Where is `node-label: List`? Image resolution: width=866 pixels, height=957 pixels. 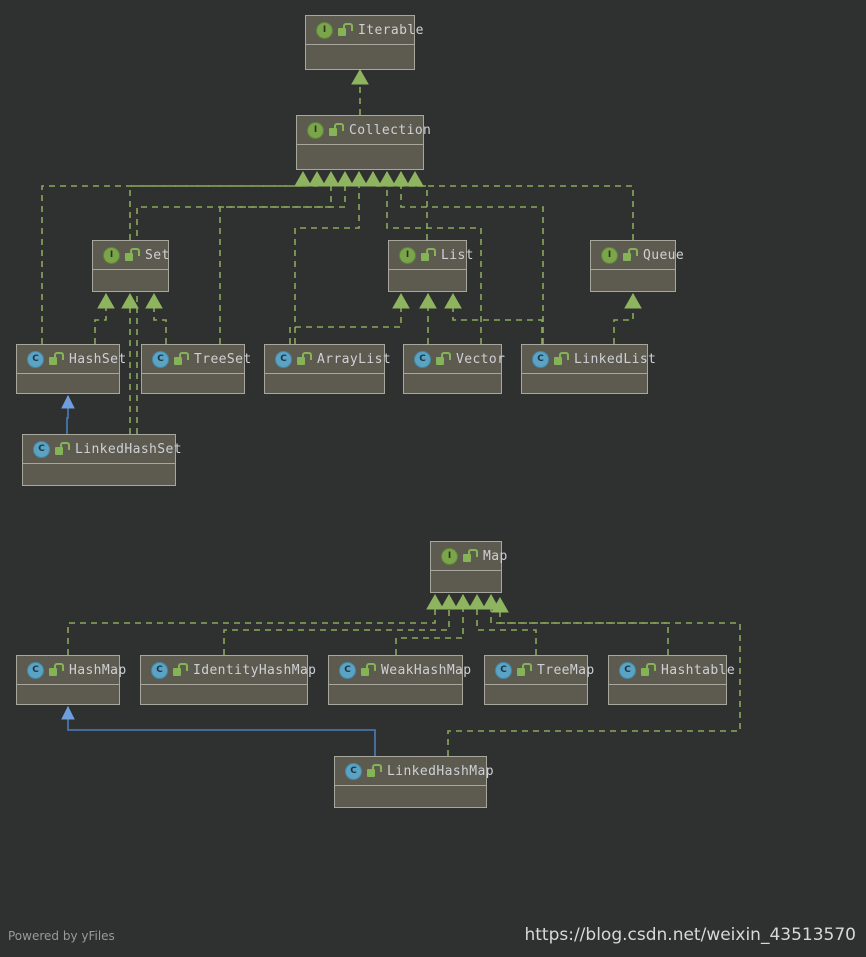
node-label: List is located at coordinates (457, 255).